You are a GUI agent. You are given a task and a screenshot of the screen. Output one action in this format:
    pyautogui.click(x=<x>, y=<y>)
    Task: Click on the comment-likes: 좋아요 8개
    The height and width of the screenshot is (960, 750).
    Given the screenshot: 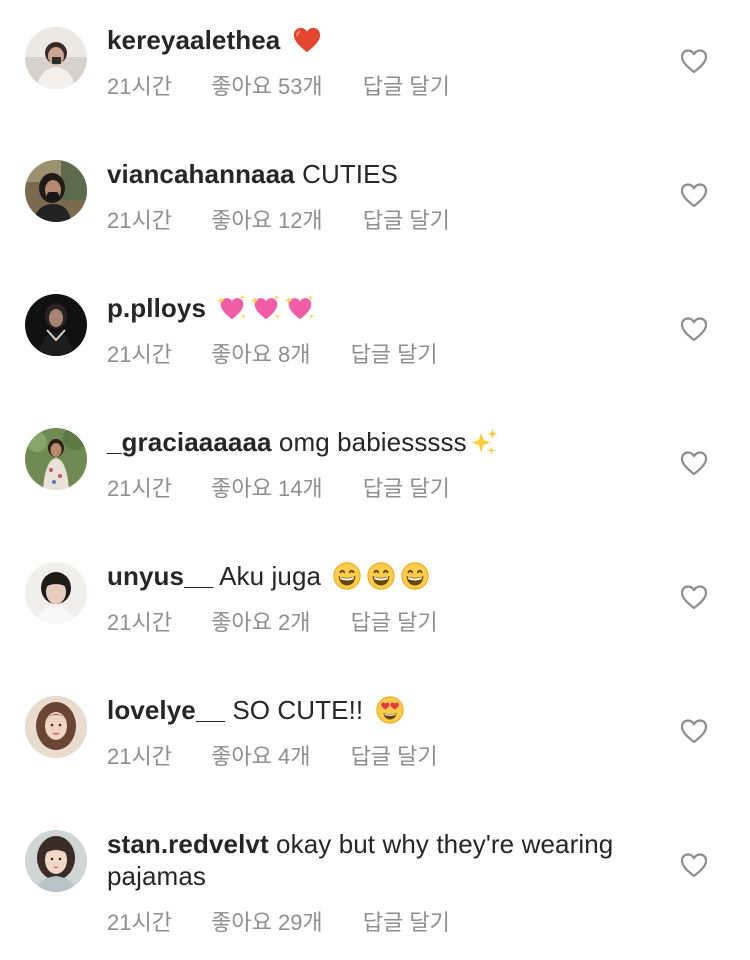 What is the action you would take?
    pyautogui.click(x=260, y=355)
    